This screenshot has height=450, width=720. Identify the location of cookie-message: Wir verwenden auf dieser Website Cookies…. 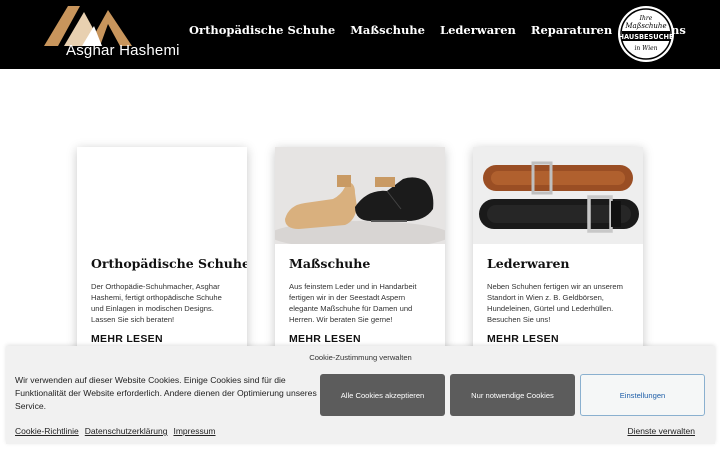
(166, 393).